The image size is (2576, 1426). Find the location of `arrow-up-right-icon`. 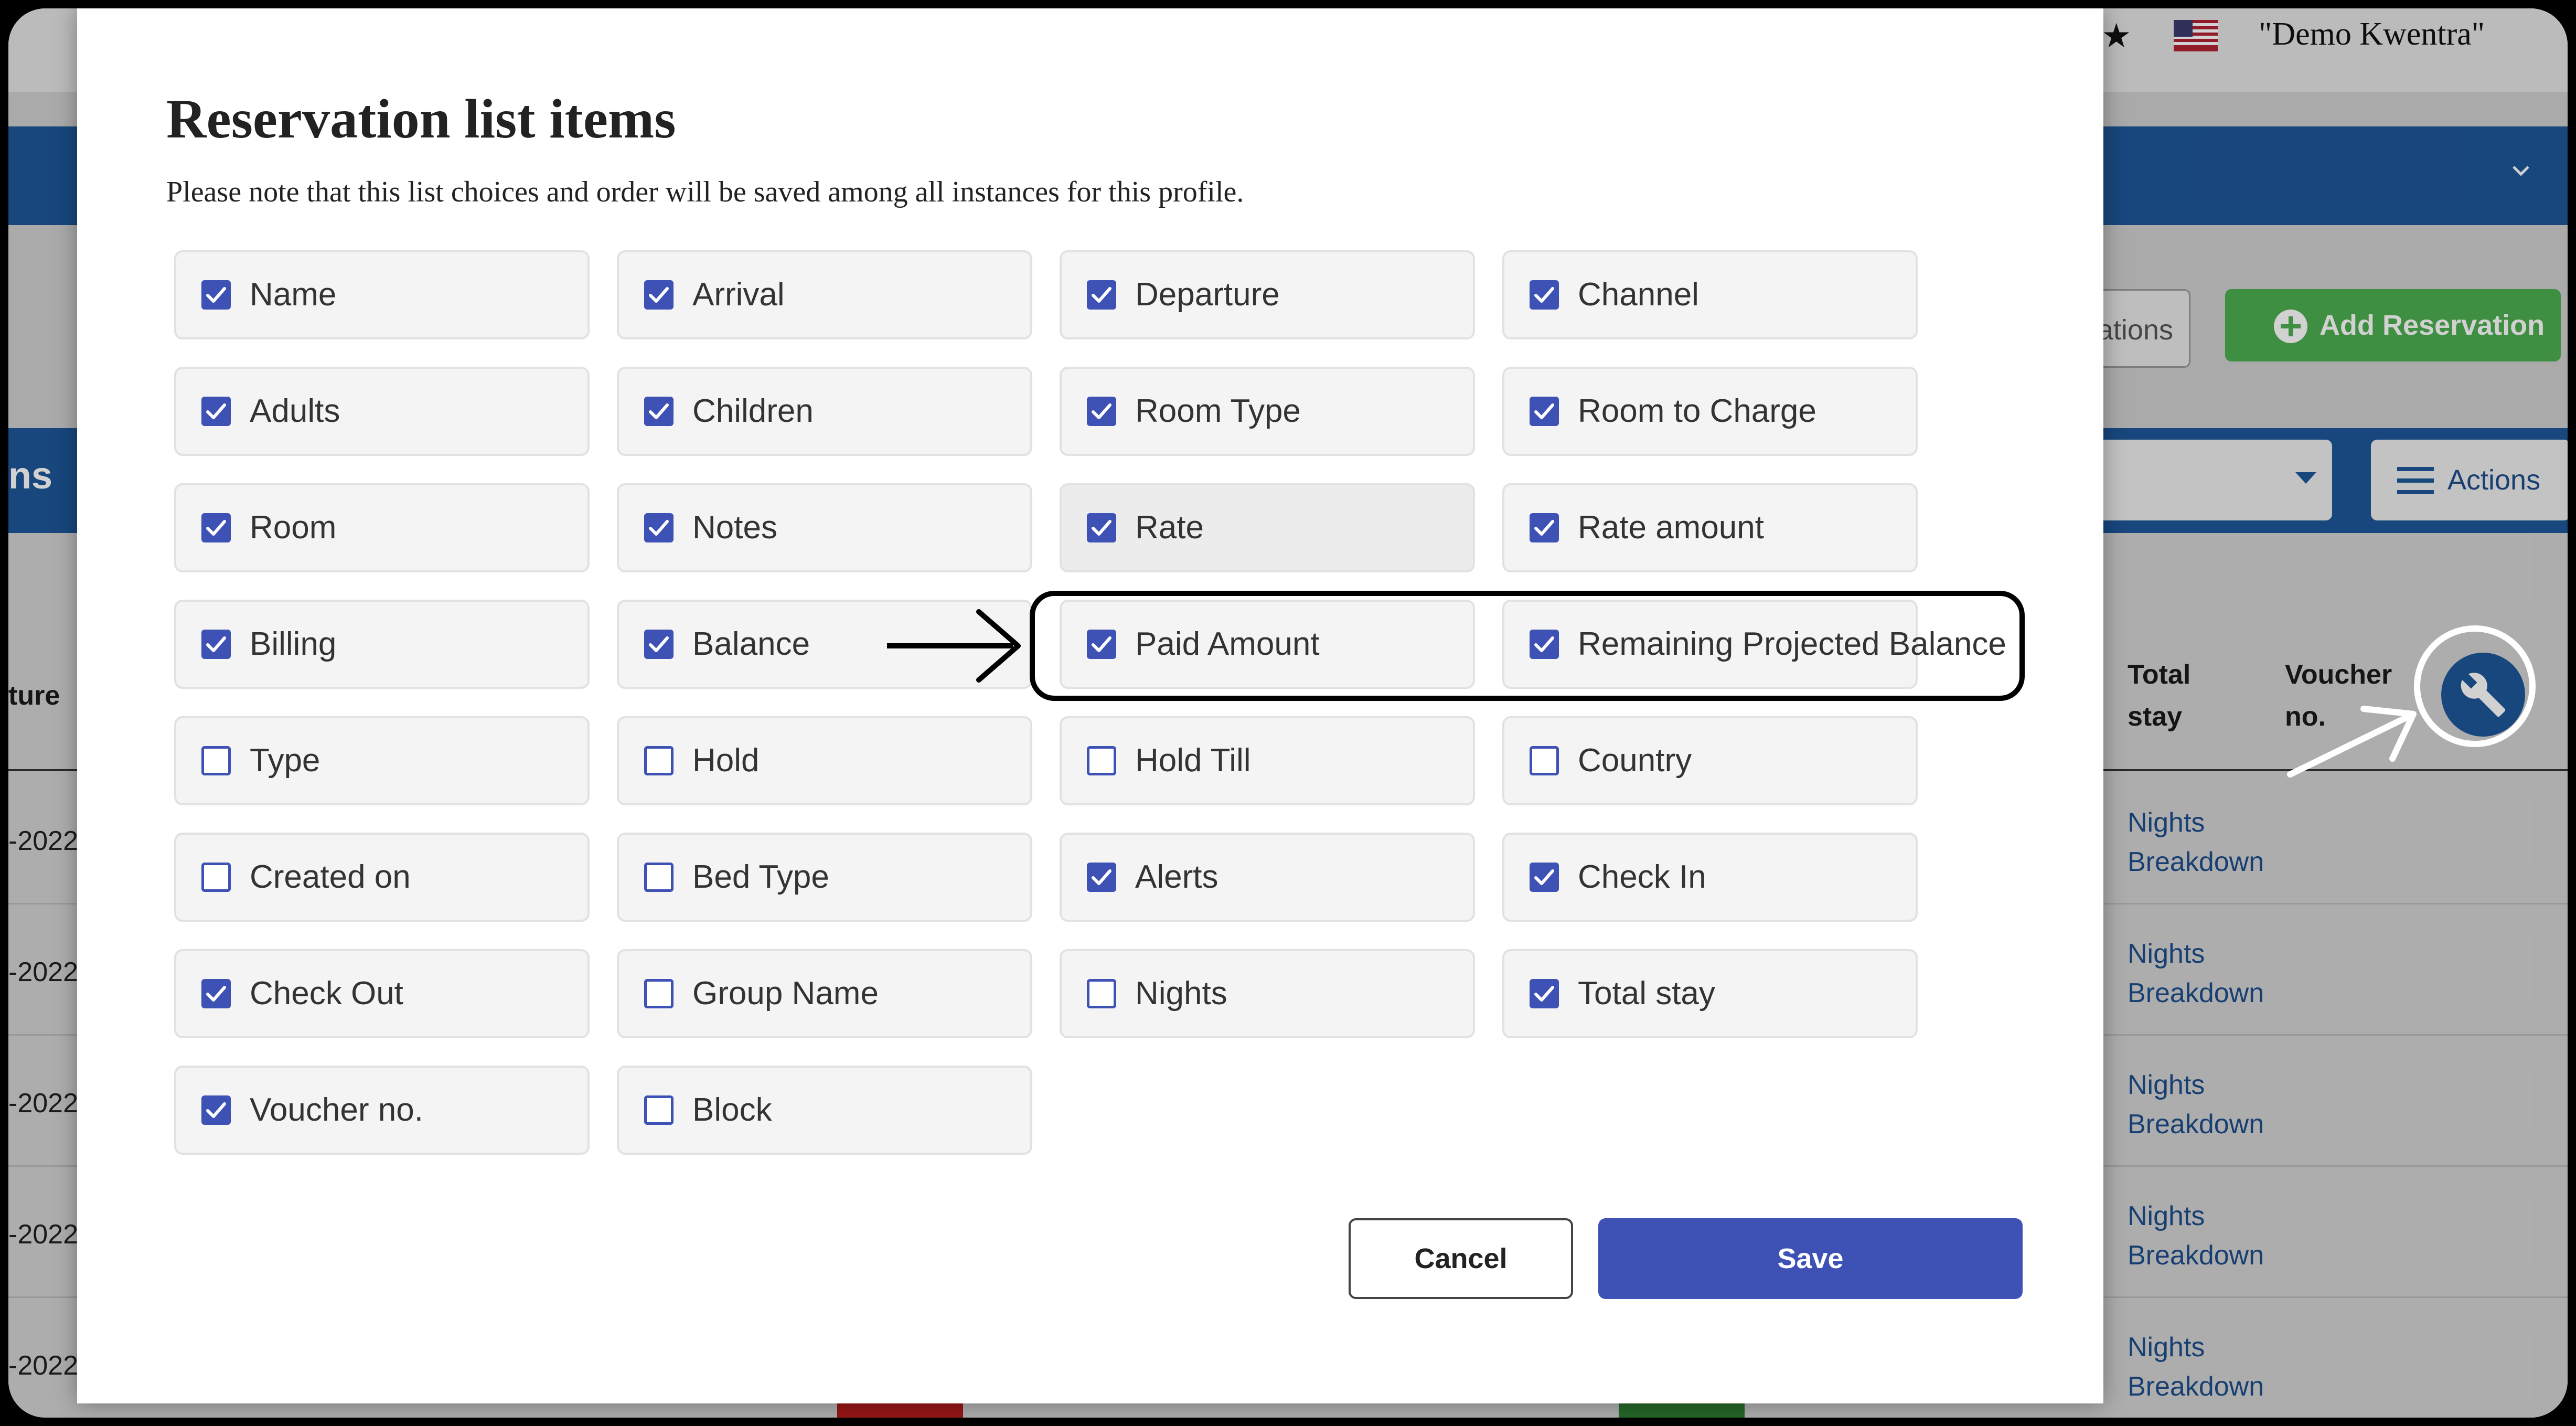

arrow-up-right-icon is located at coordinates (2352, 742).